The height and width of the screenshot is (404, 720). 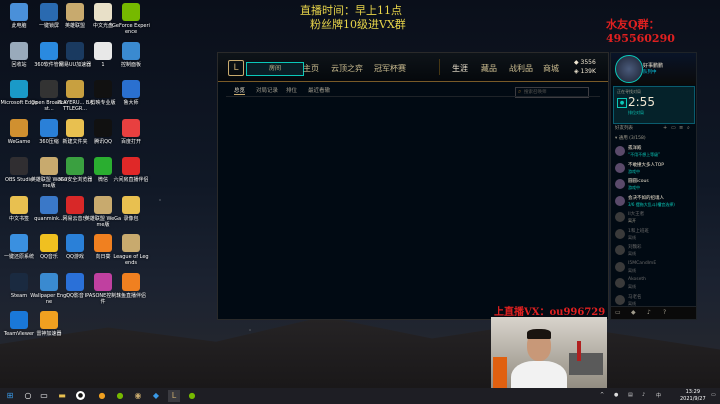 What do you see at coordinates (10, 396) in the screenshot?
I see `windows-start-icon: ⊞` at bounding box center [10, 396].